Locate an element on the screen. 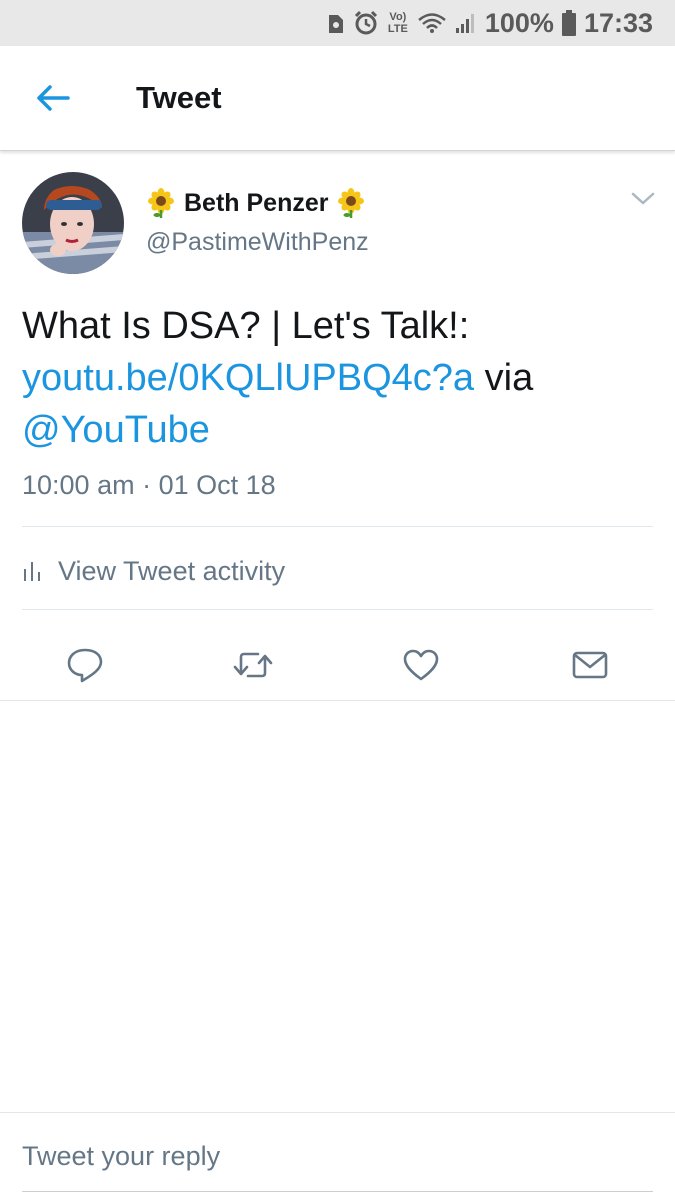 This screenshot has height=1201, width=675. tweet-menu-button is located at coordinates (643, 199).